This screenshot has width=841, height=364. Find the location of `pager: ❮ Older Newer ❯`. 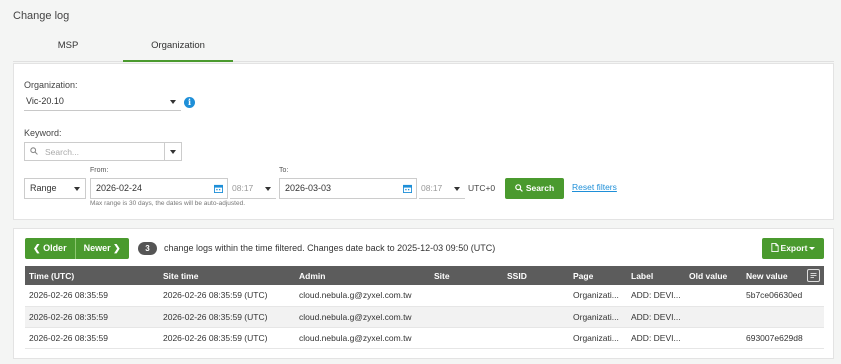

pager: ❮ Older Newer ❯ is located at coordinates (77, 248).